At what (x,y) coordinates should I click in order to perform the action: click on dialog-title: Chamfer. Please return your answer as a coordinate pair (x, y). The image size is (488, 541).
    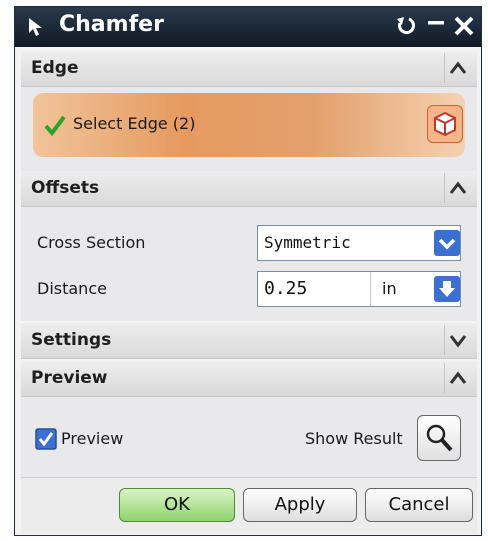
    Looking at the image, I should click on (111, 24).